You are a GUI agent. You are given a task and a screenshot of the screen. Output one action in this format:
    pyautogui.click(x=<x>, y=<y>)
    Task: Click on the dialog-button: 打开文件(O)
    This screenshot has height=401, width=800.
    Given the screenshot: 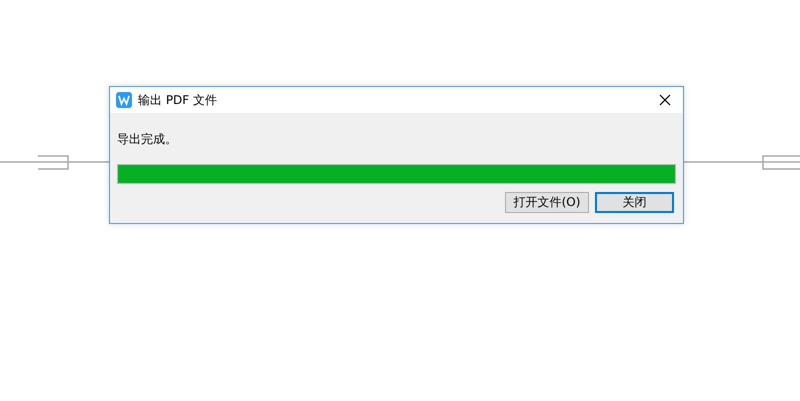 What is the action you would take?
    pyautogui.click(x=547, y=202)
    